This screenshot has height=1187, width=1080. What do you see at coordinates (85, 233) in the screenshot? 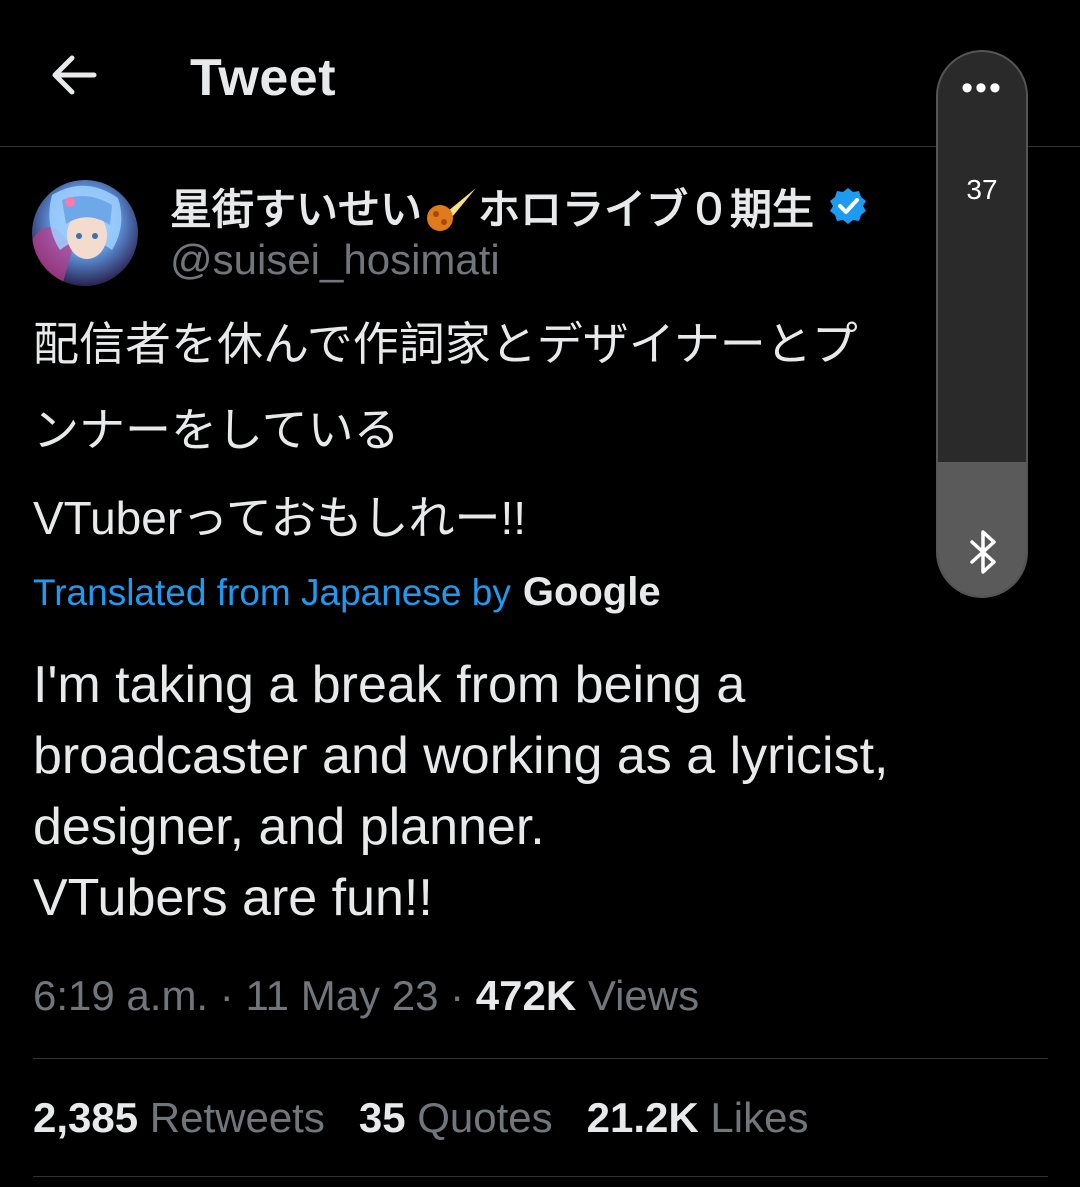
I see `avatar` at bounding box center [85, 233].